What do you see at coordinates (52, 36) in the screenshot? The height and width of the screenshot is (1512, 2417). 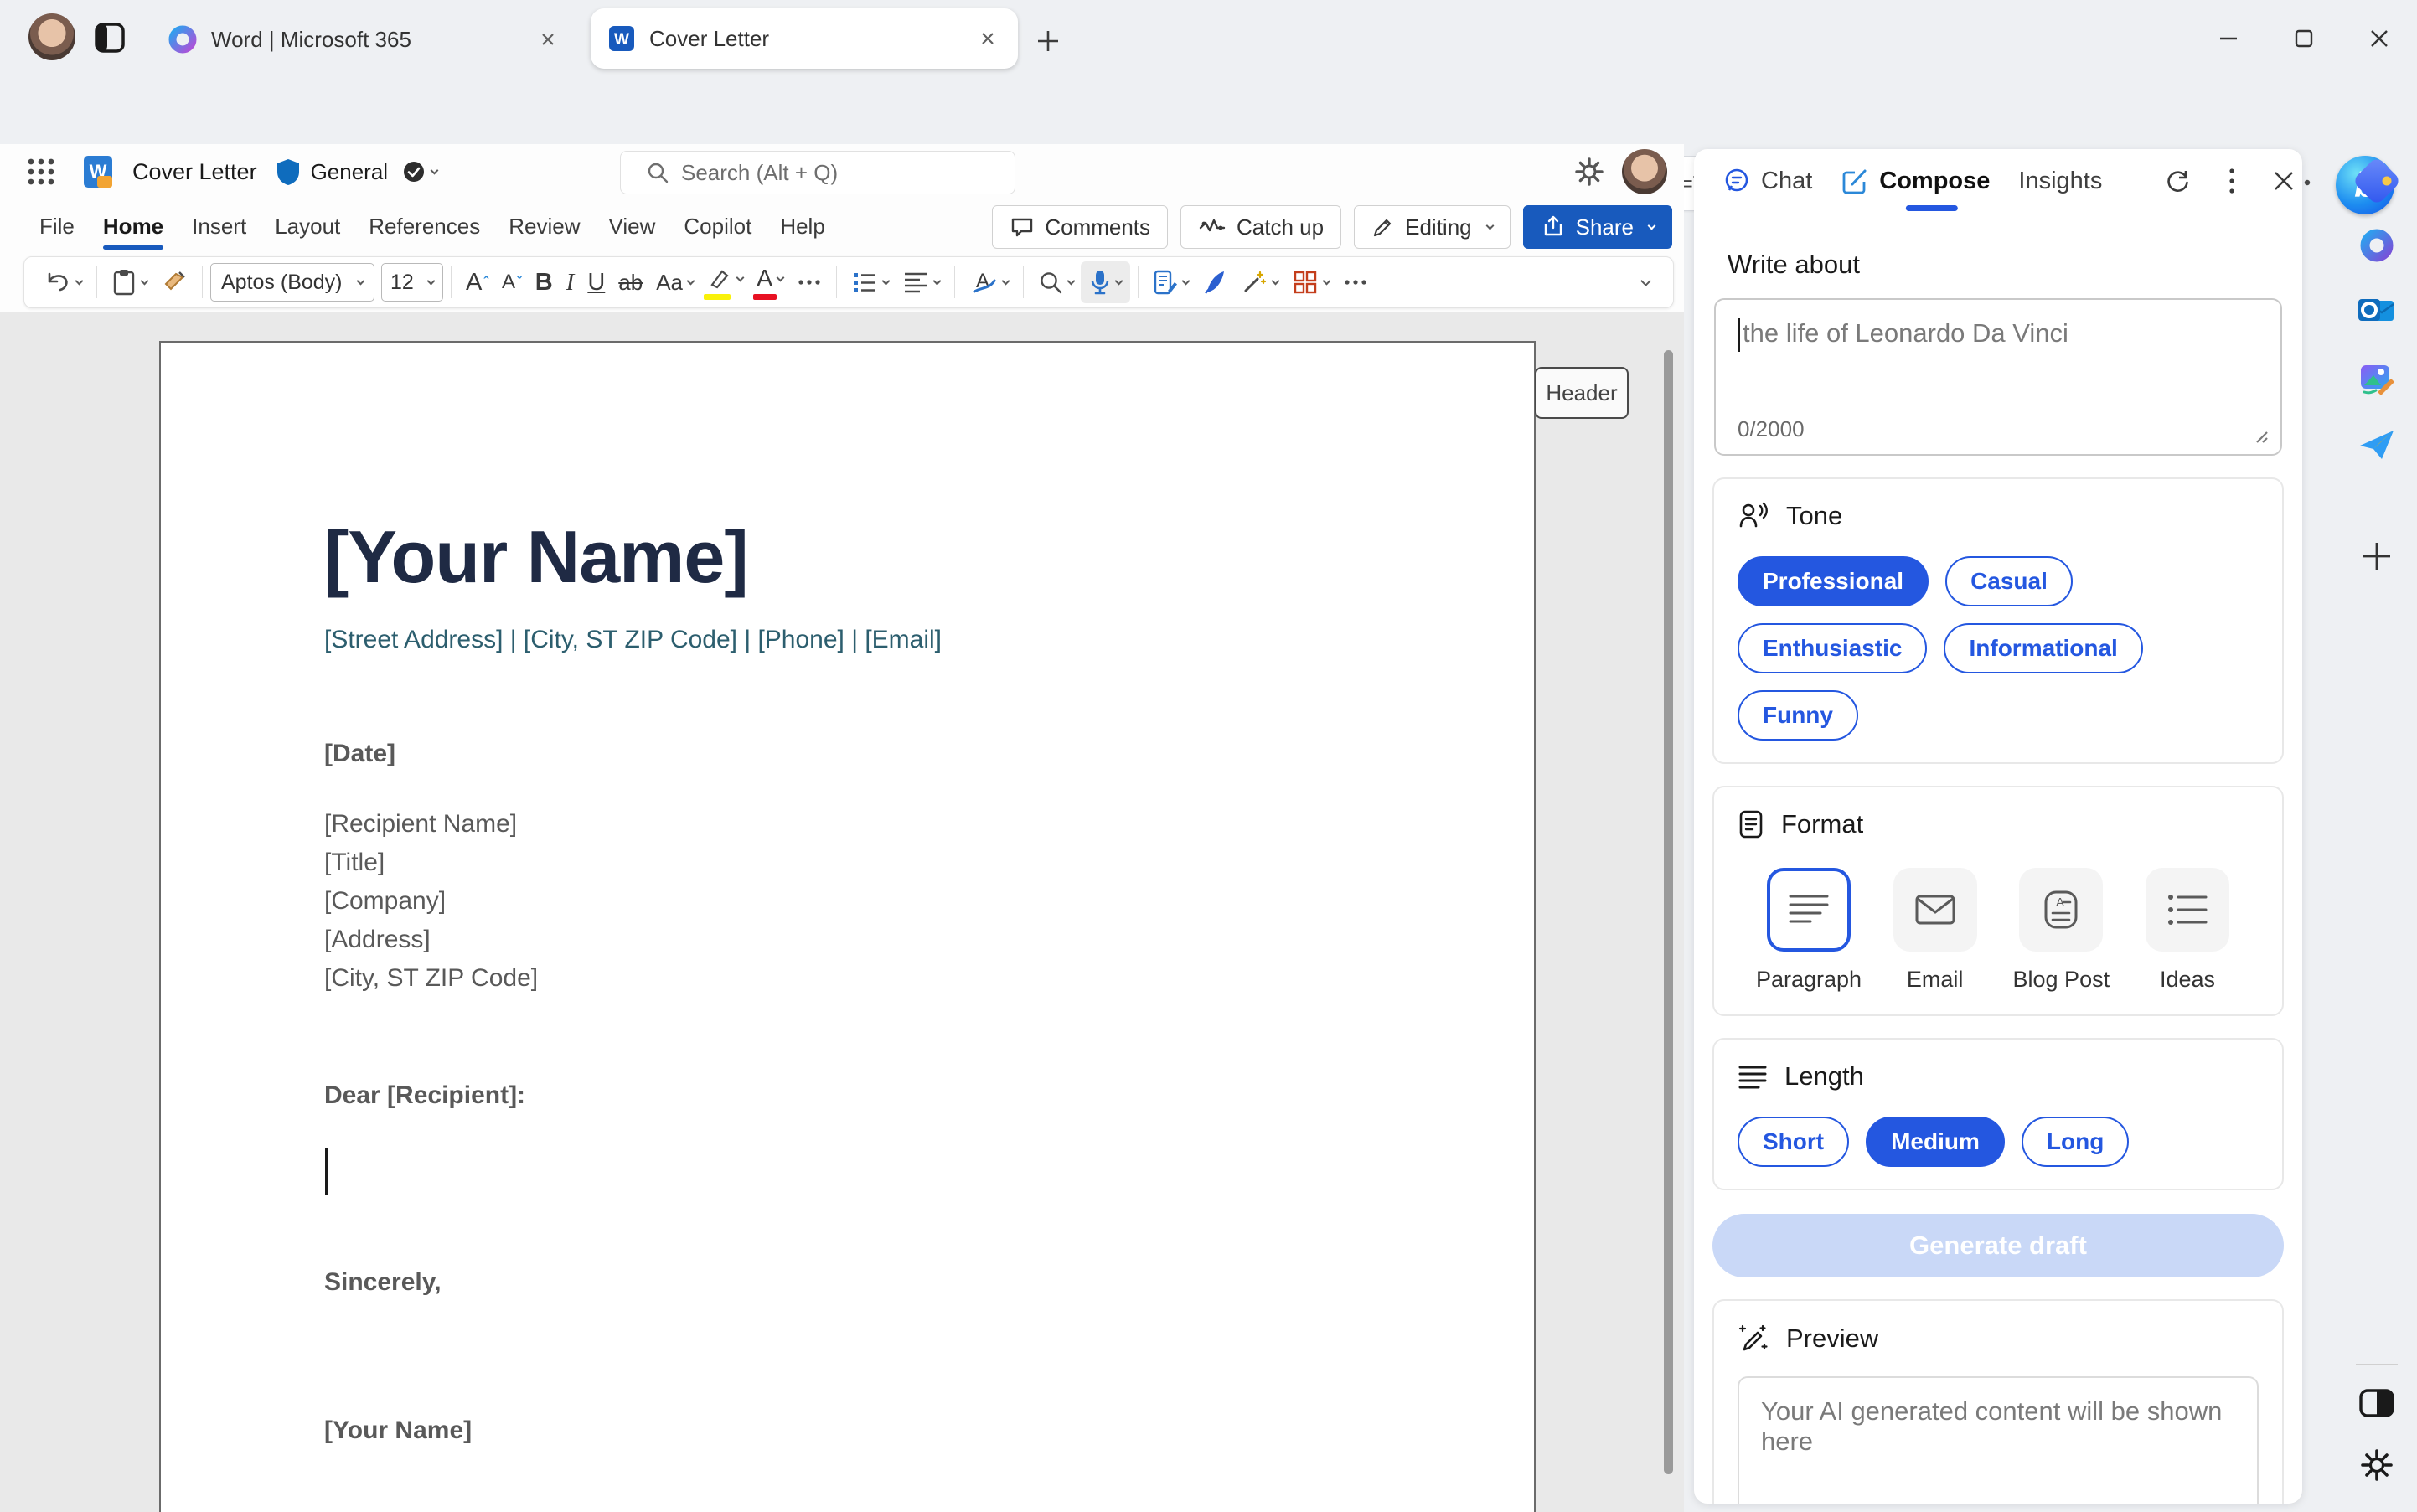 I see `browser-profile-avatar` at bounding box center [52, 36].